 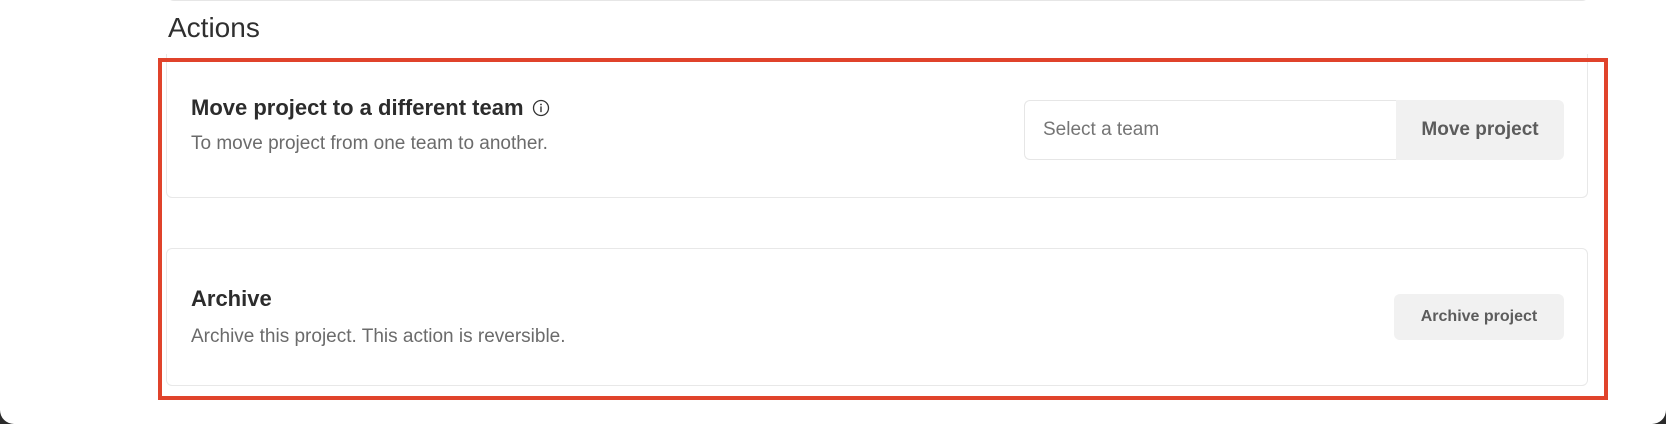 What do you see at coordinates (1210, 130) in the screenshot?
I see `team-select: Select a team` at bounding box center [1210, 130].